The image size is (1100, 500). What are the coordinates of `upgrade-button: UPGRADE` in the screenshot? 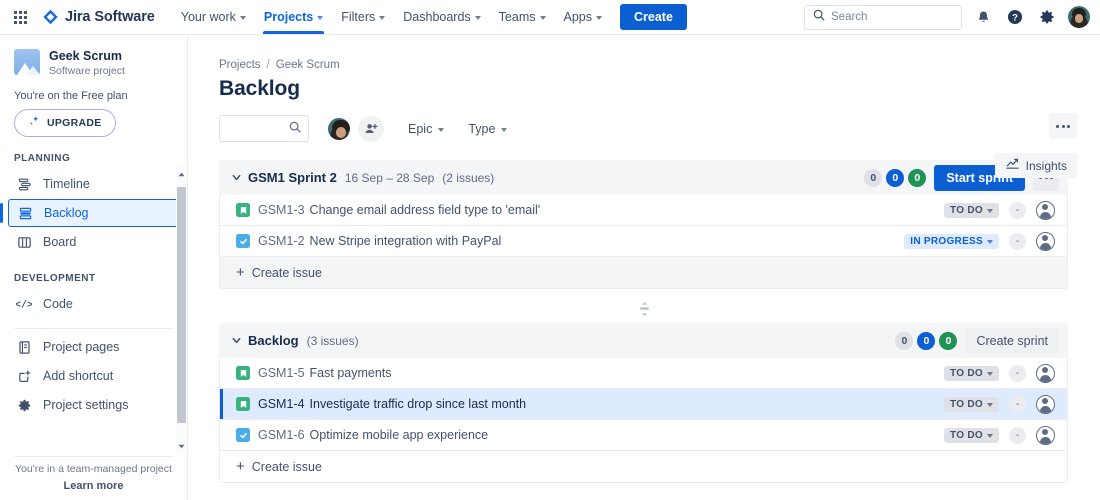 It's located at (65, 123).